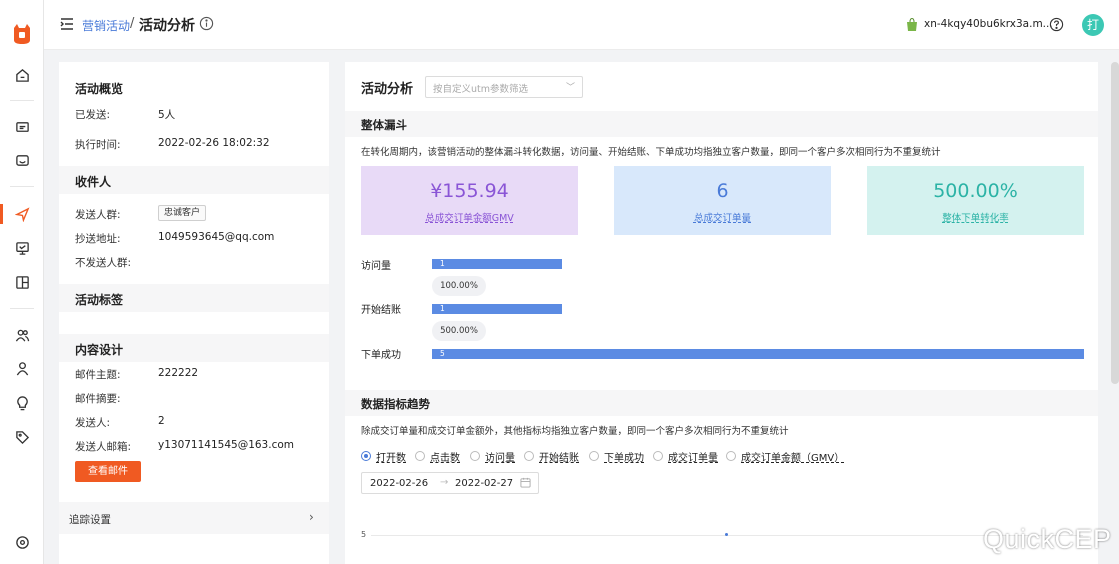  I want to click on analysis-title: 活动分析, so click(387, 89).